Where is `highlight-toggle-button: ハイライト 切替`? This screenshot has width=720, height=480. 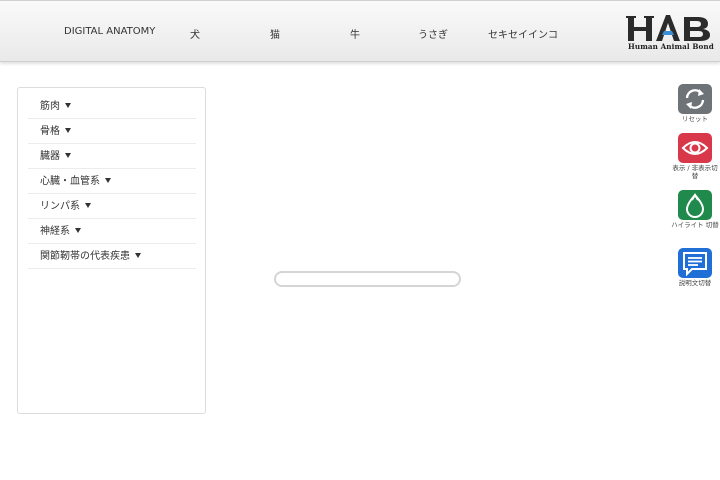
highlight-toggle-button: ハイライト 切替 is located at coordinates (695, 215).